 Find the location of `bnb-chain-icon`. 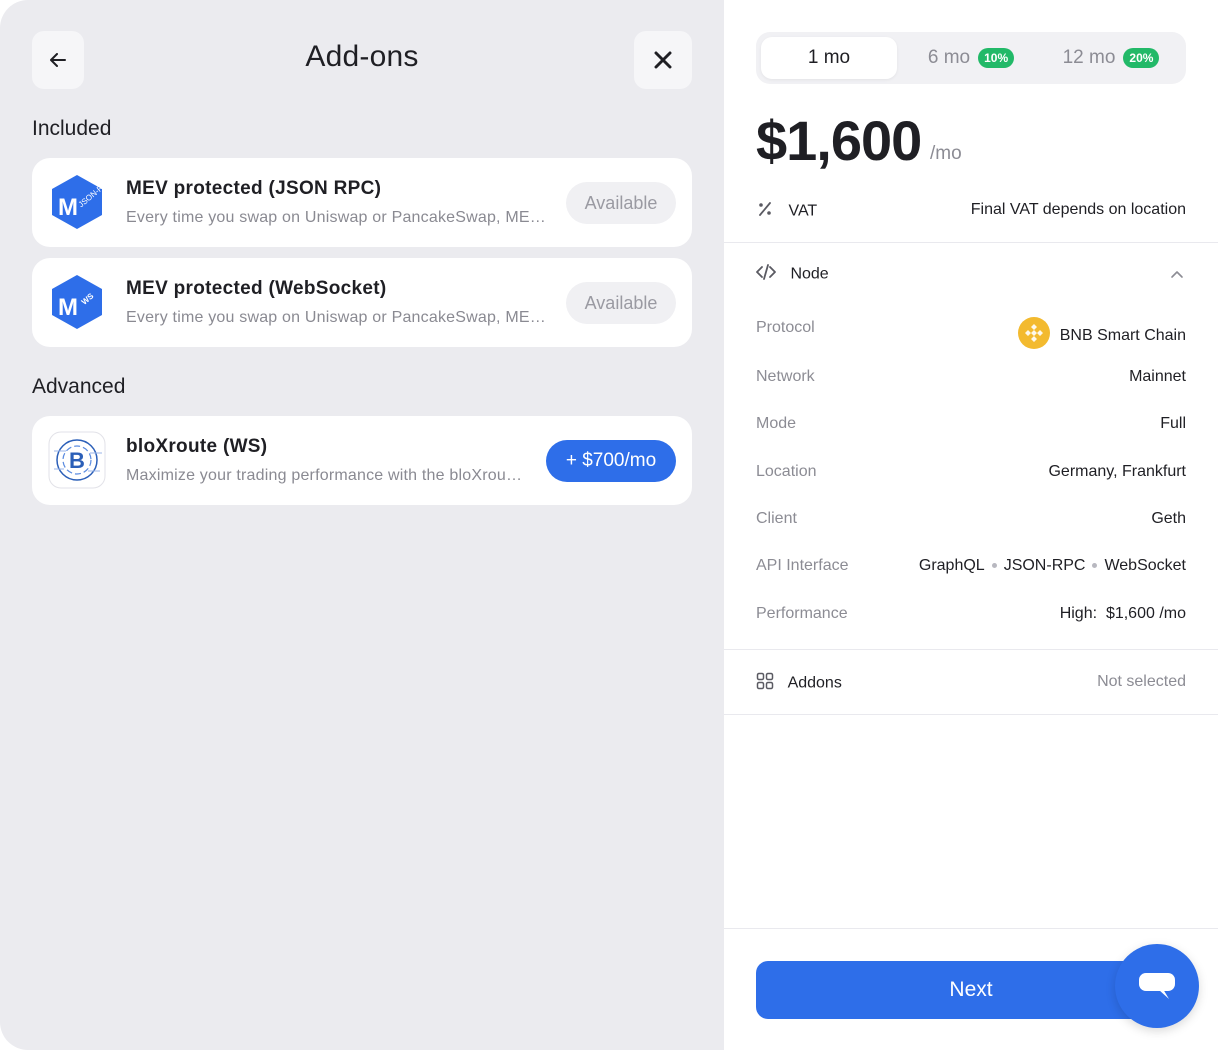

bnb-chain-icon is located at coordinates (1033, 335).